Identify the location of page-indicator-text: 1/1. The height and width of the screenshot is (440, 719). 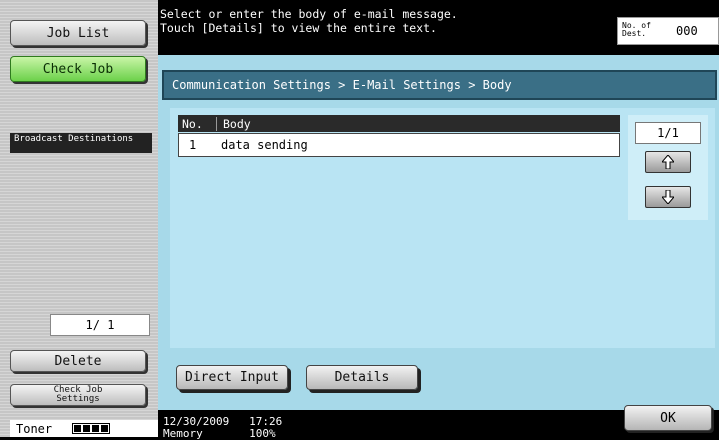
(668, 133).